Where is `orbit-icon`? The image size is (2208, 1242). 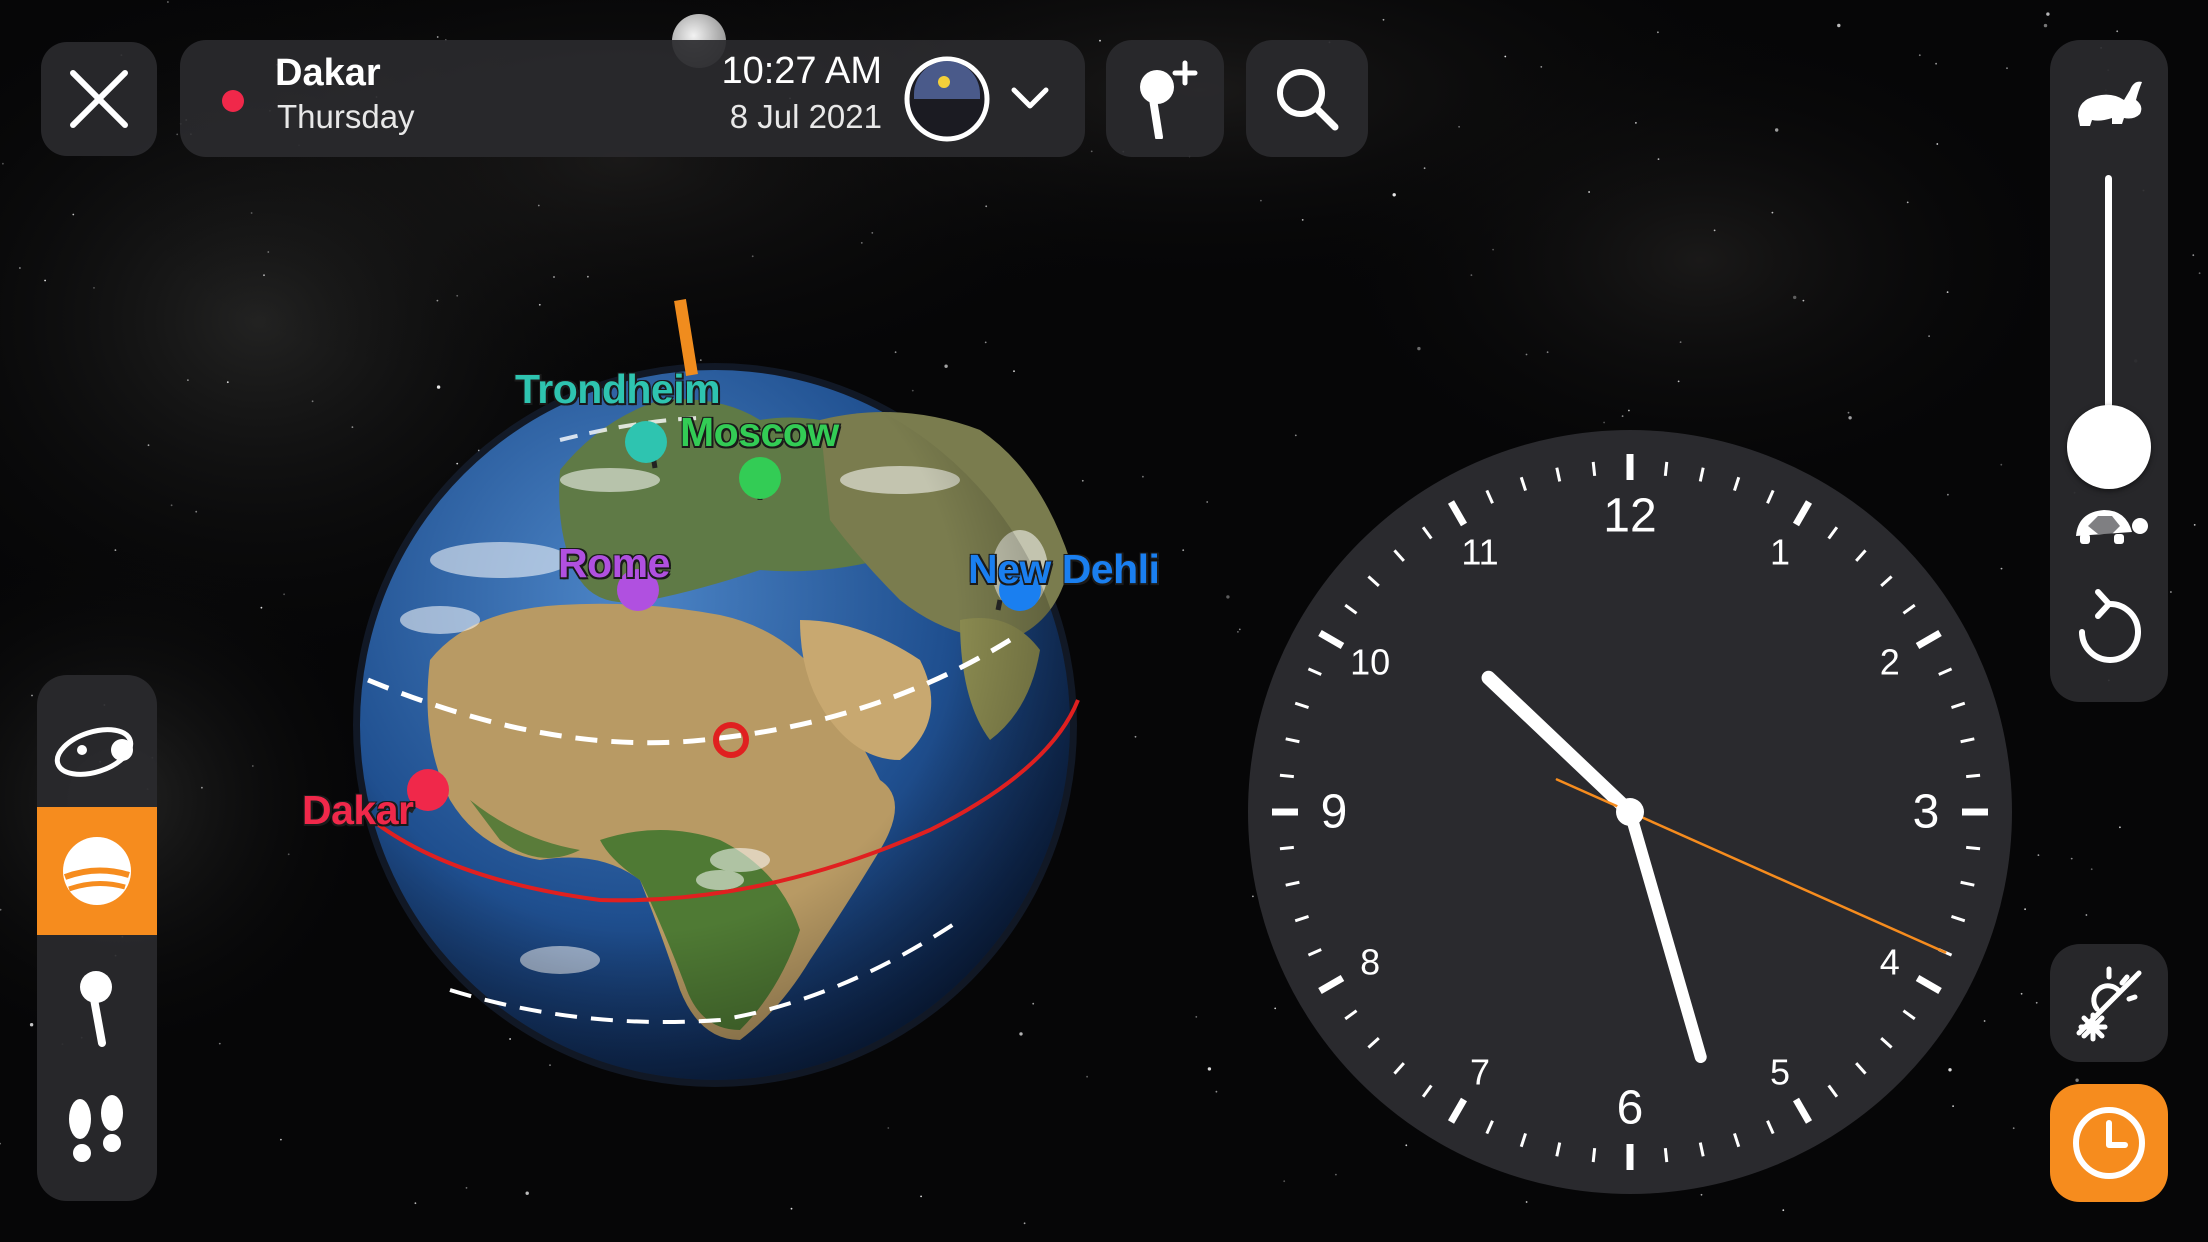 orbit-icon is located at coordinates (94, 752).